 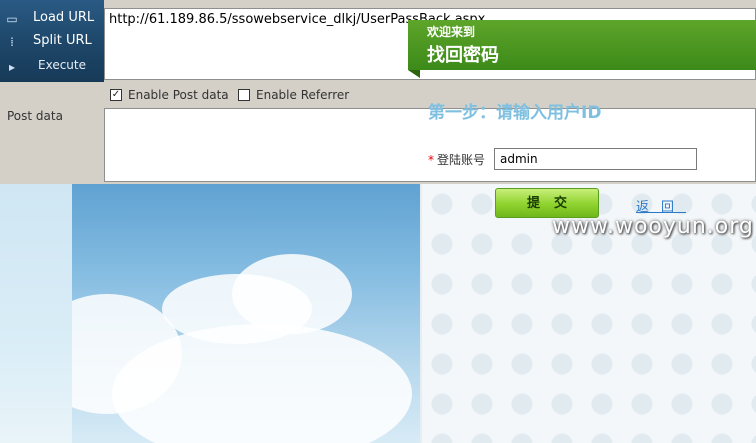 What do you see at coordinates (62, 65) in the screenshot?
I see `execute-label: Execute` at bounding box center [62, 65].